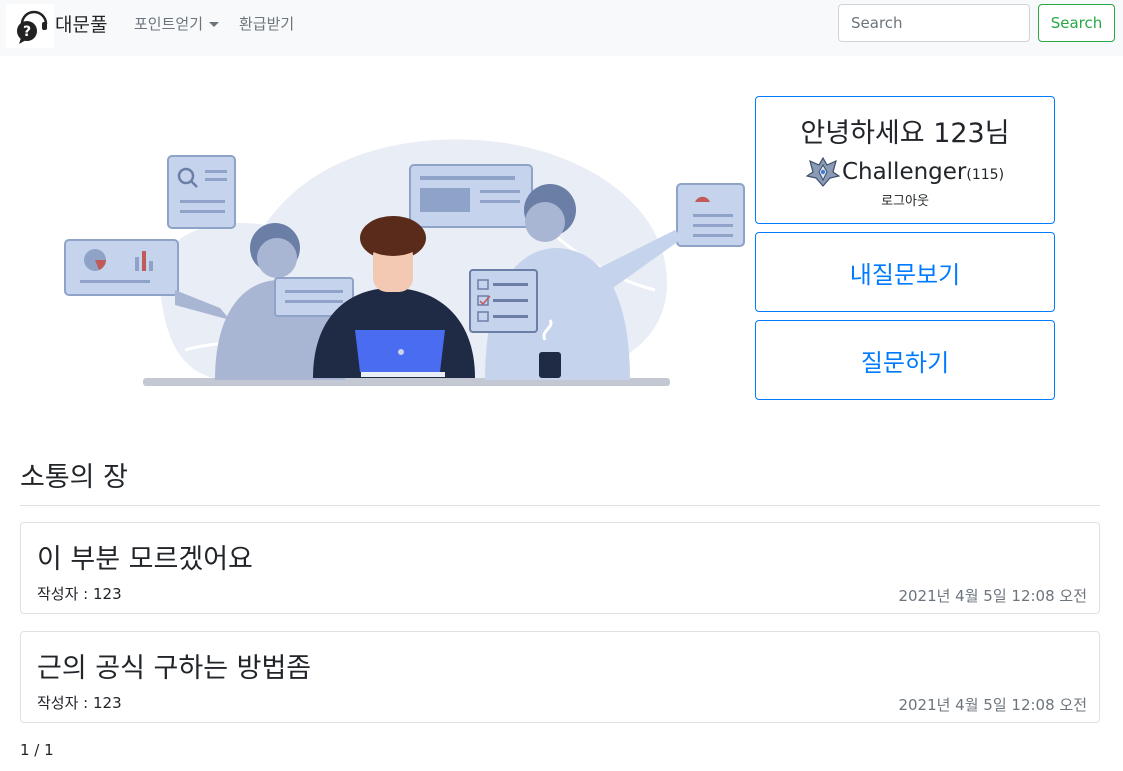 The image size is (1123, 771). Describe the element at coordinates (561, 28) in the screenshot. I see `top-navbar: ? 대문풀 포인트얻기 환급받기 Search` at that location.